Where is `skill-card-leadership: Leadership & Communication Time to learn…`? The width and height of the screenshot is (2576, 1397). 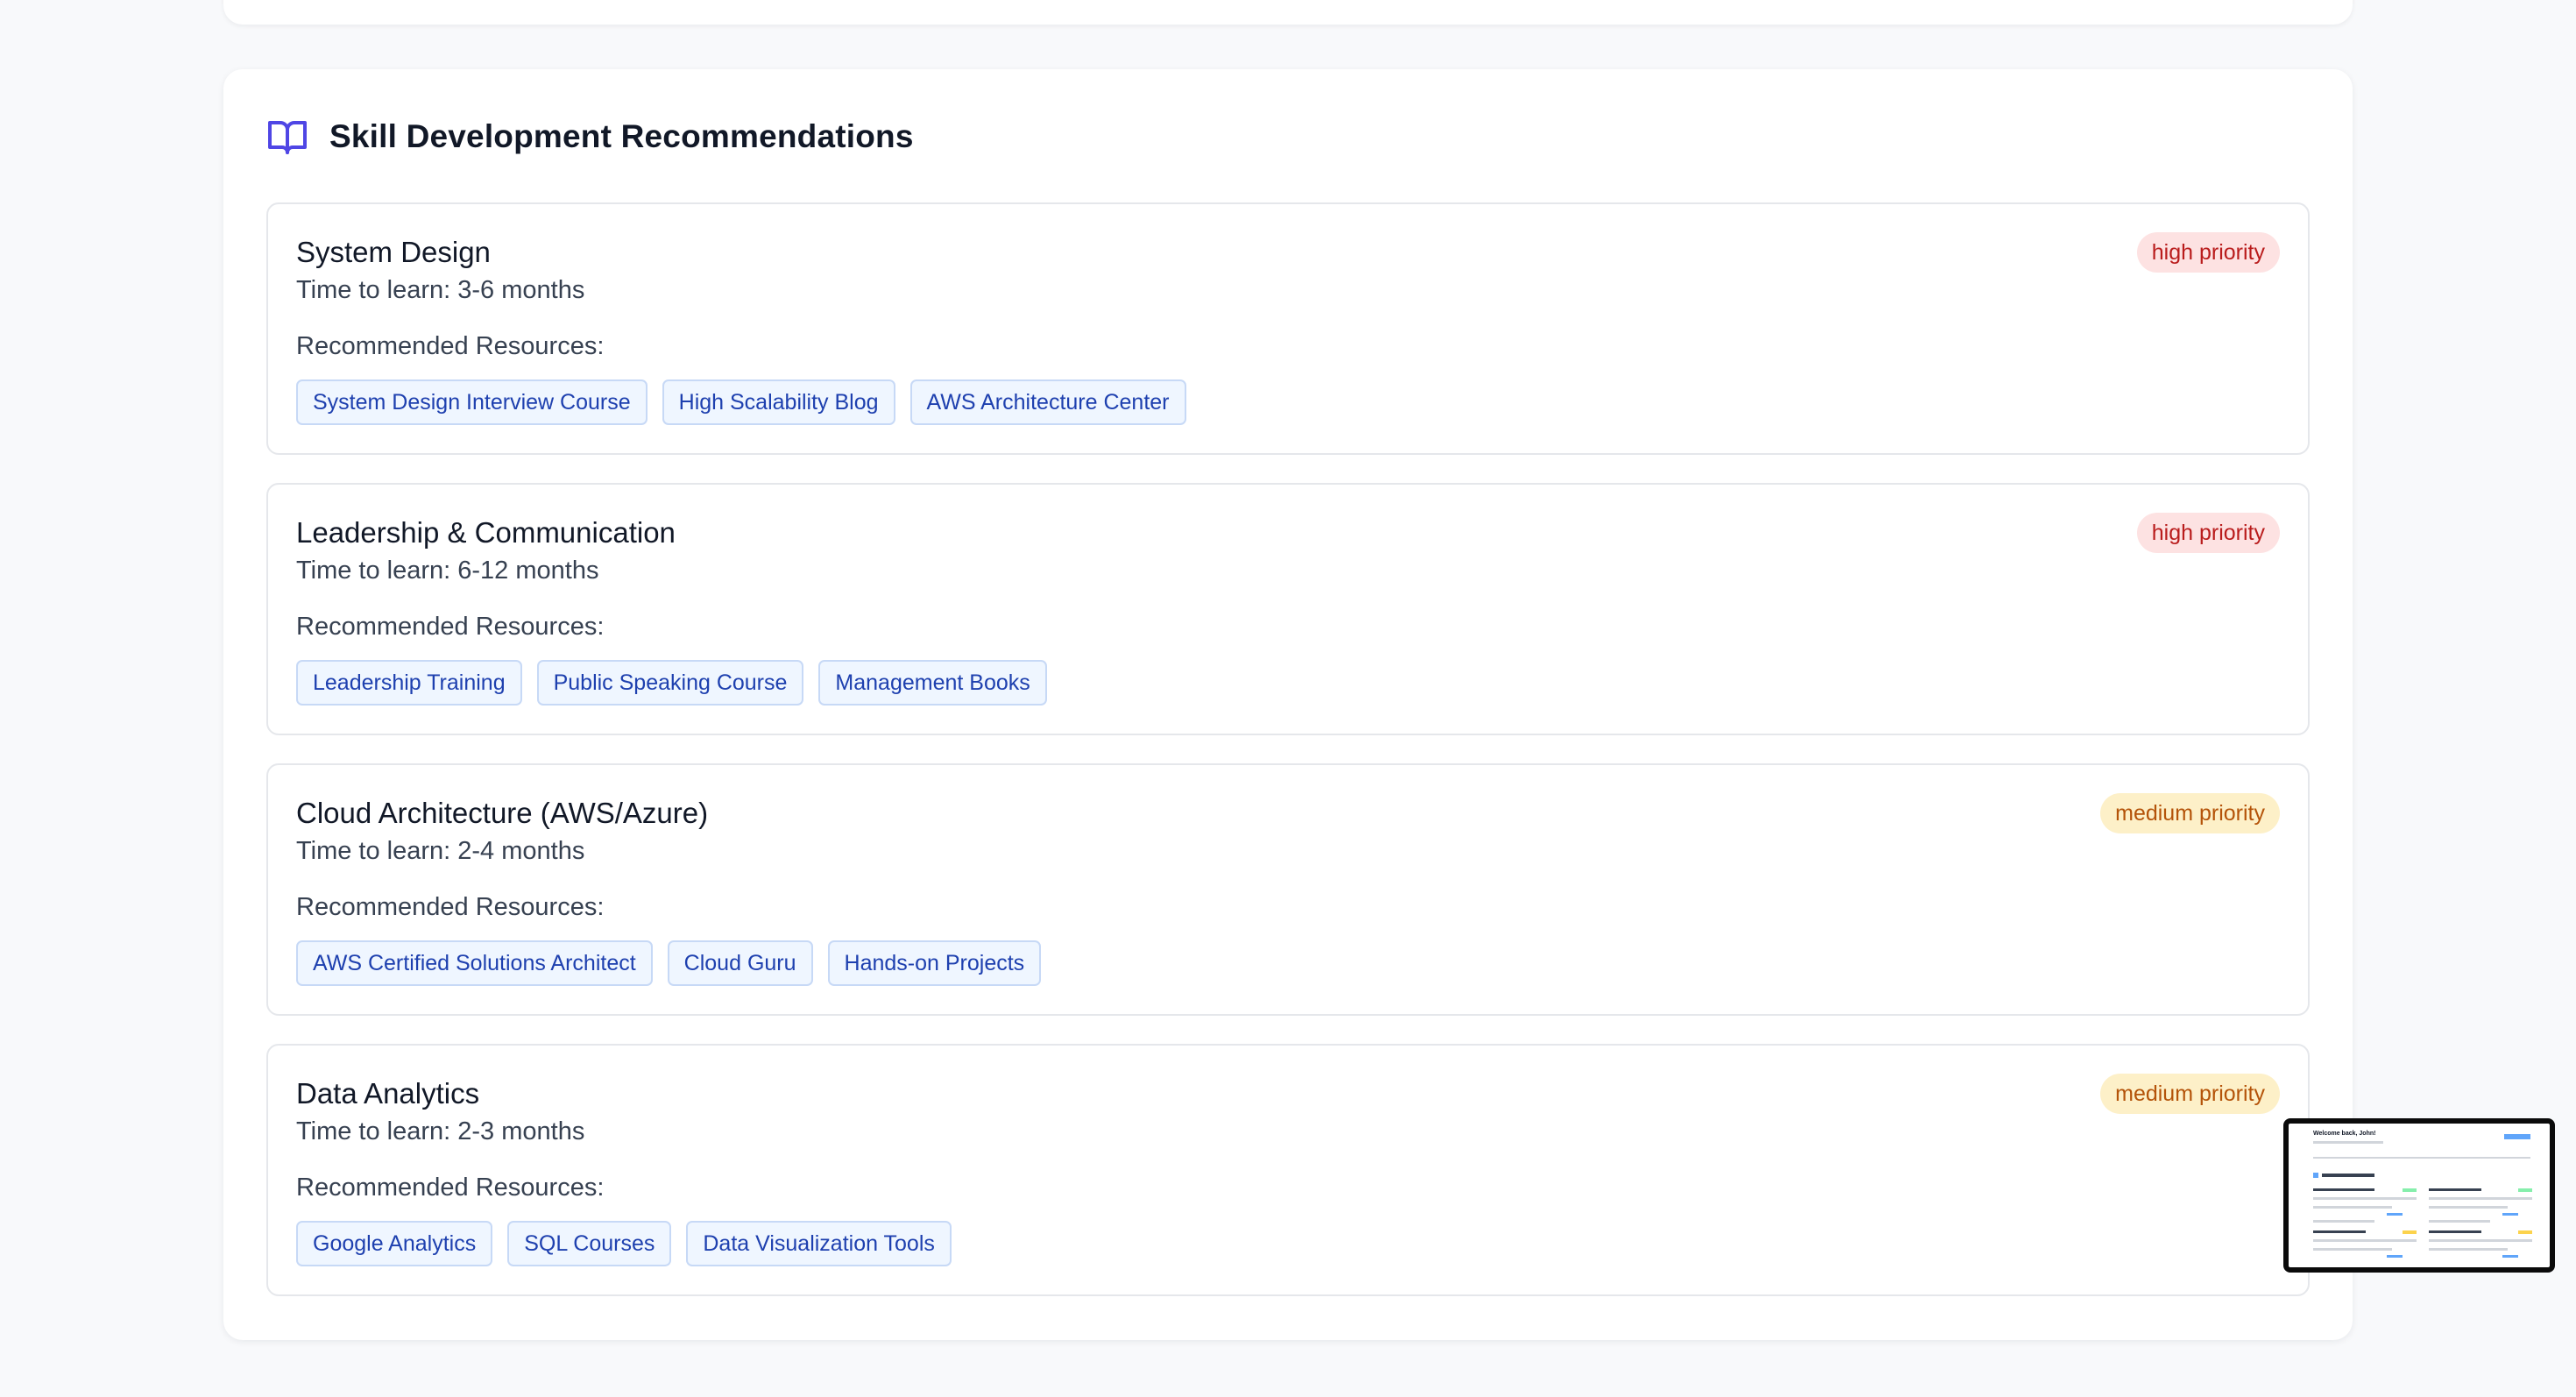 skill-card-leadership: Leadership & Communication Time to learn… is located at coordinates (1288, 609).